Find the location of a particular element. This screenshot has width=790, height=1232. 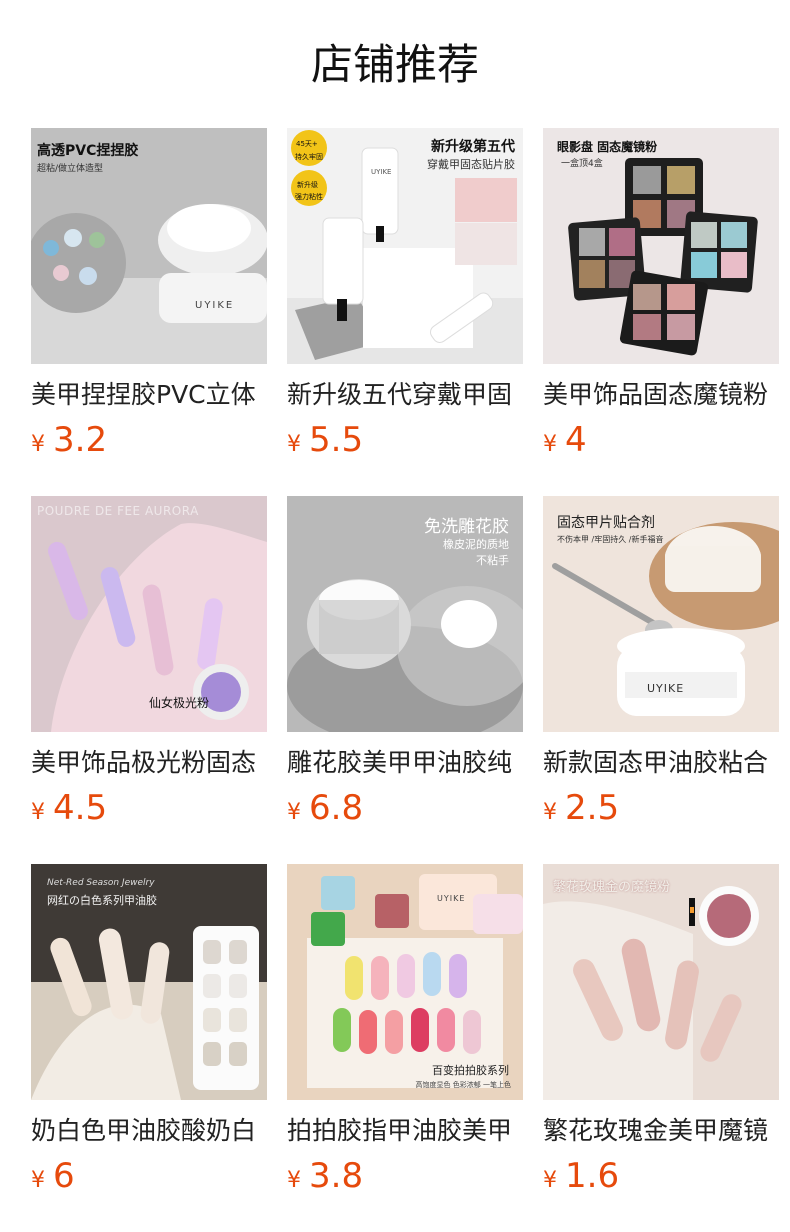

image-caption-title: 高透PVC捏捏胶 is located at coordinates (88, 151).